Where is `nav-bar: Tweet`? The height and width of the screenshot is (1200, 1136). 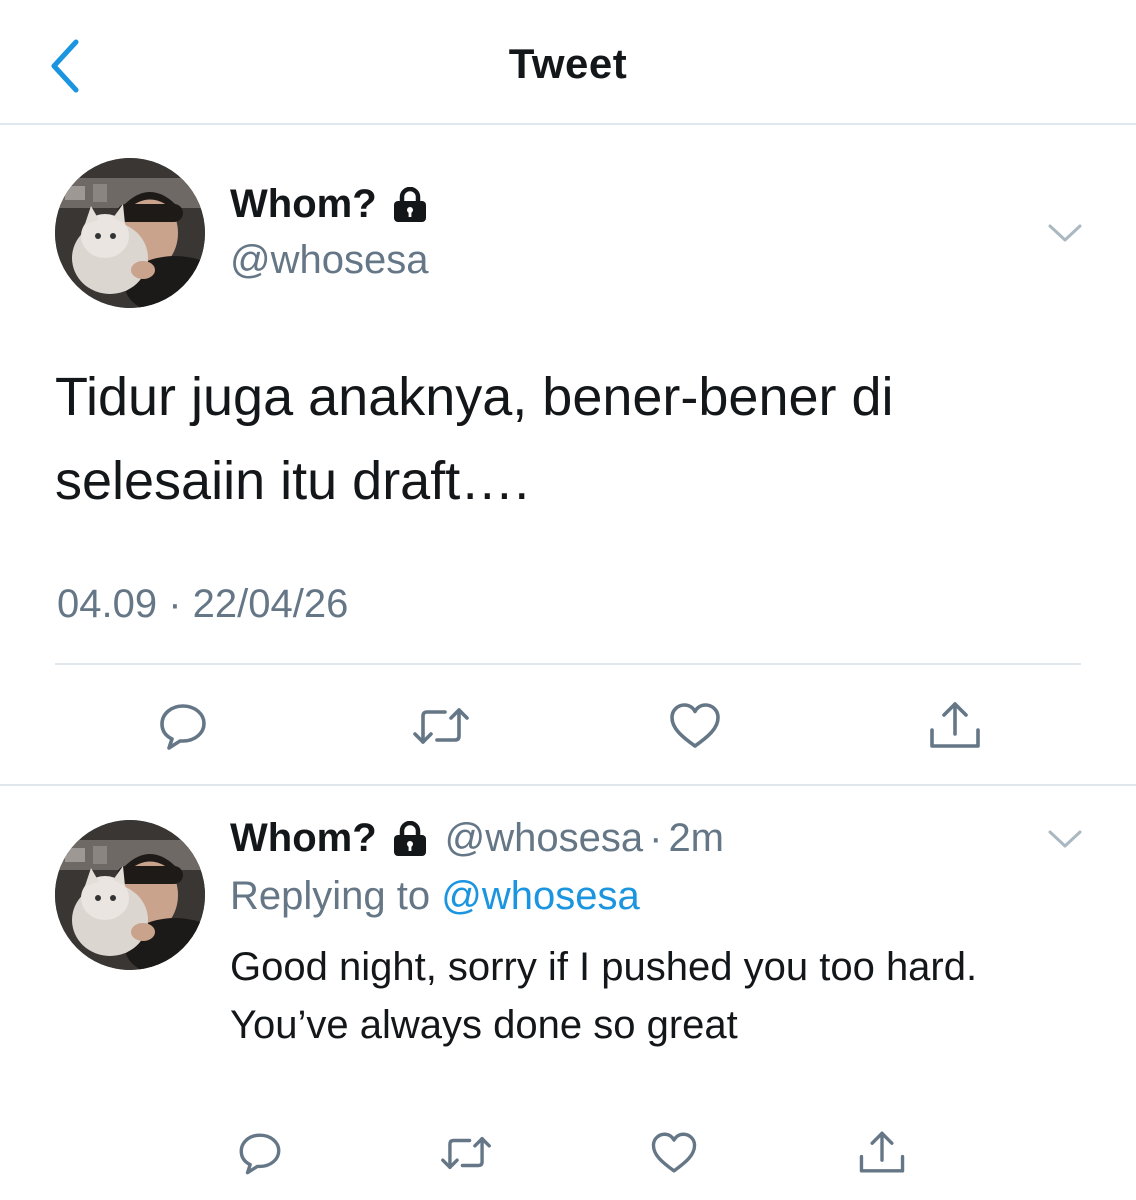
nav-bar: Tweet is located at coordinates (568, 62).